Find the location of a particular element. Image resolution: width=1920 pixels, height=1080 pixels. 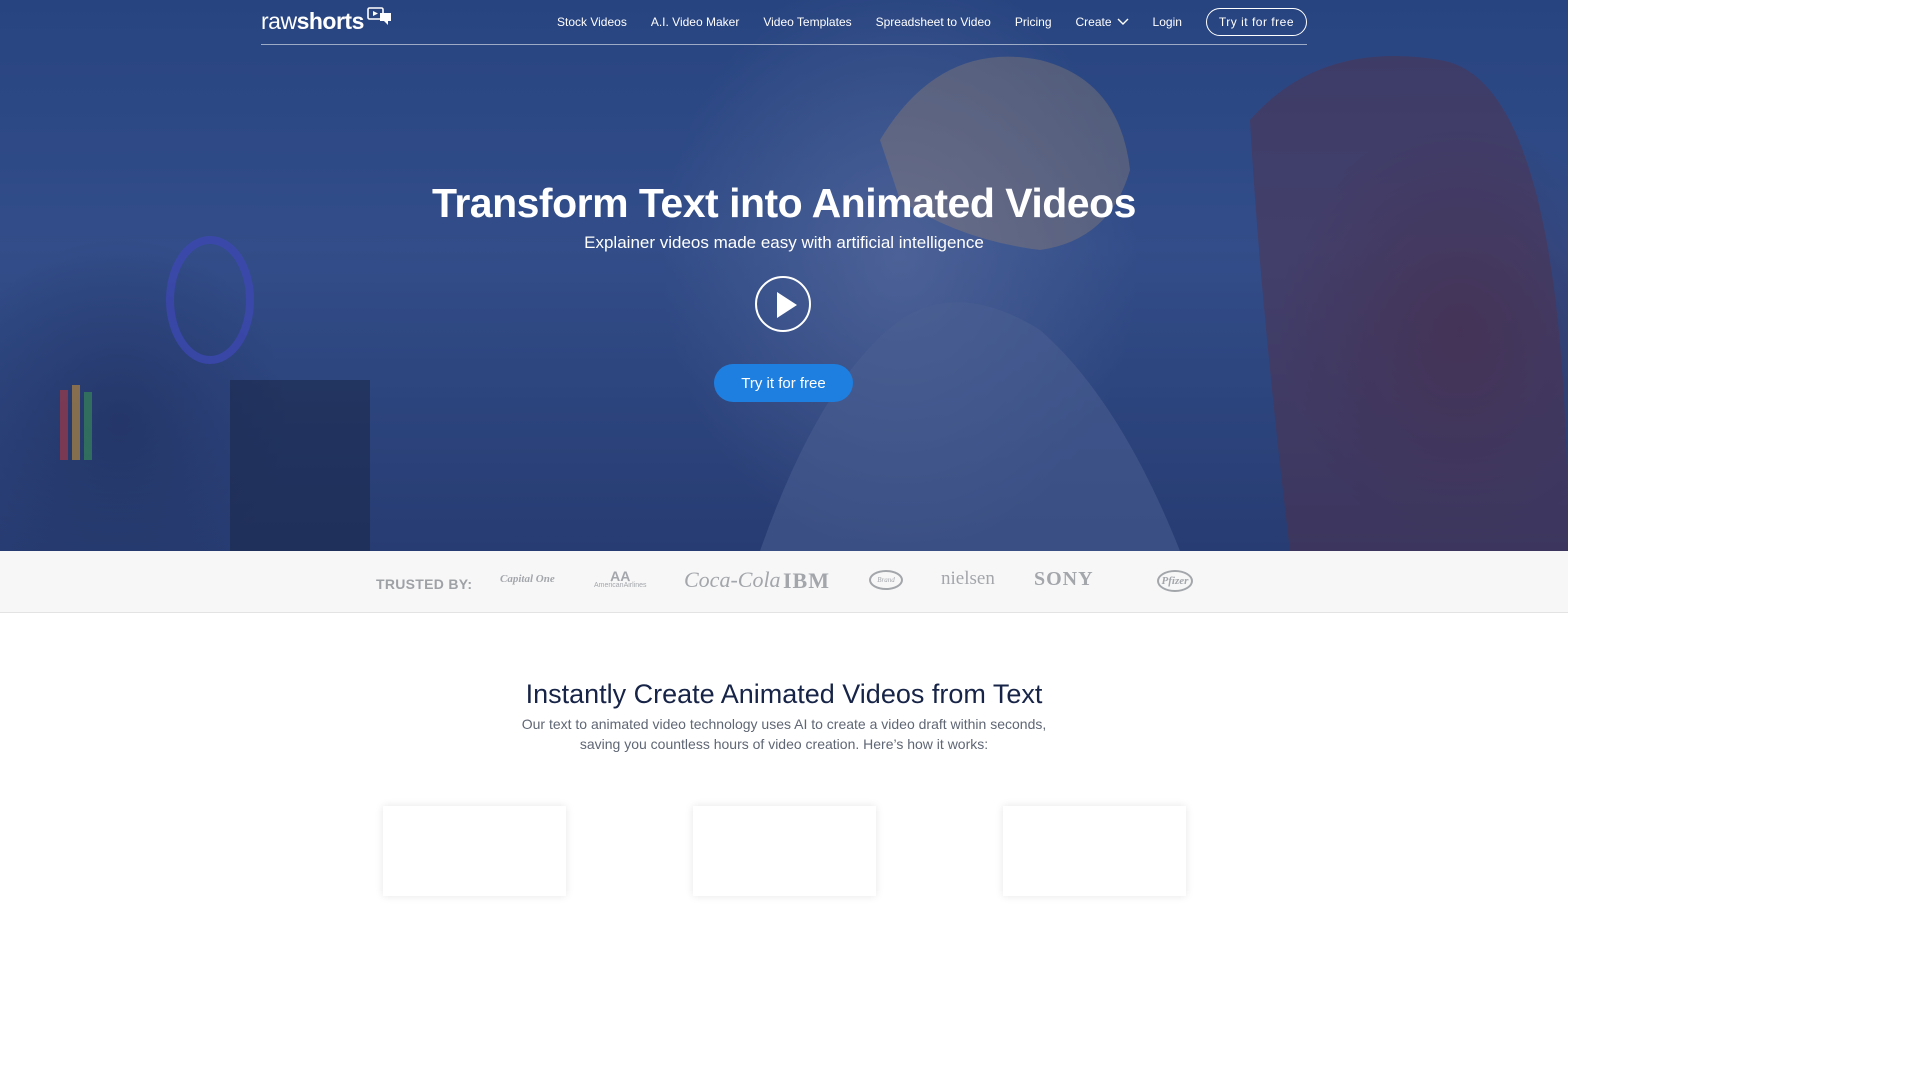

trusted-by-label: TRUSTED BY: is located at coordinates (424, 584).